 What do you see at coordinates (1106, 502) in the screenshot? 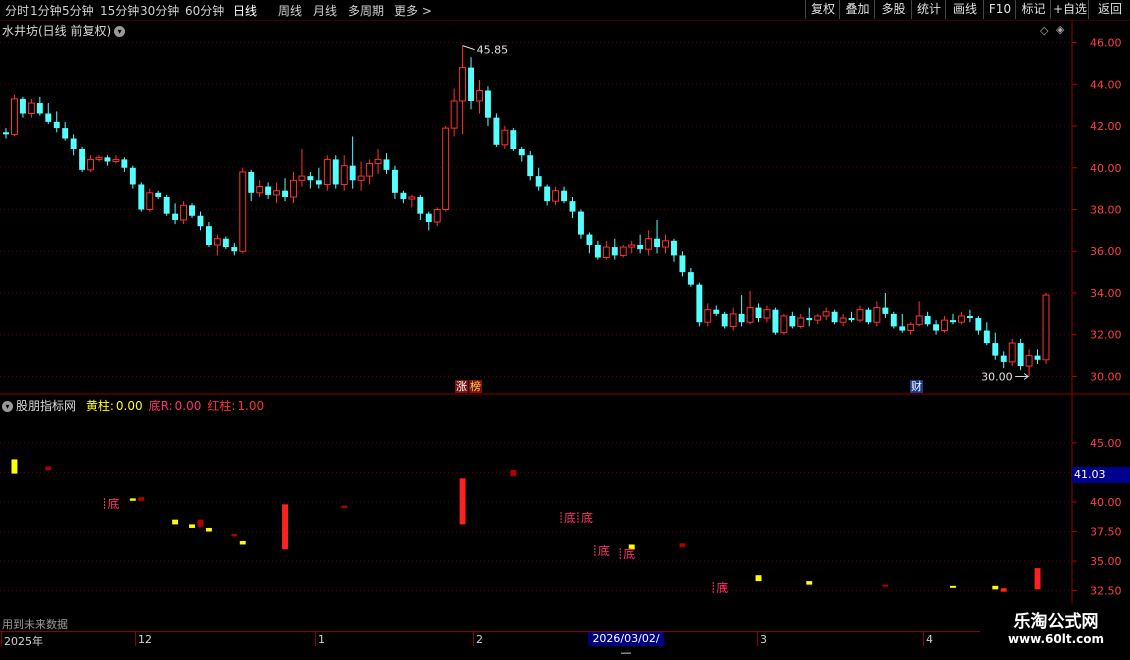
I see `indicator-tick-label: 40.00` at bounding box center [1106, 502].